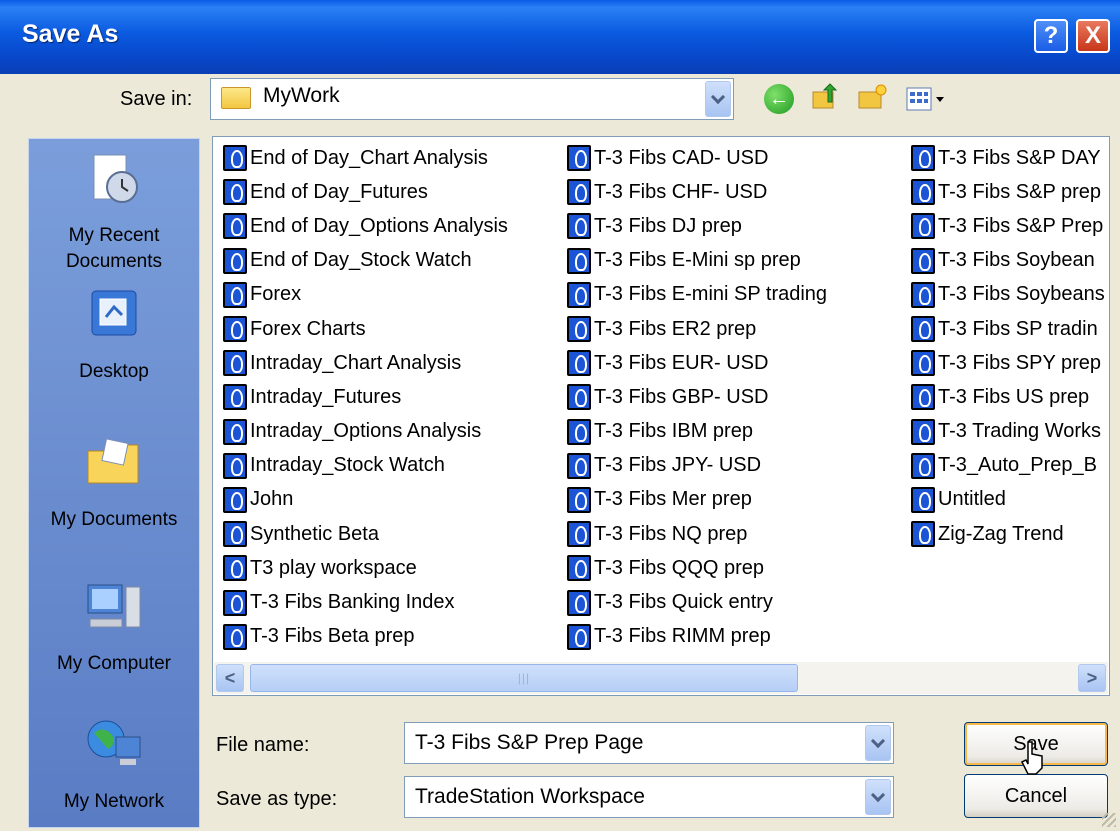 The height and width of the screenshot is (831, 1120). What do you see at coordinates (365, 397) in the screenshot?
I see `list-item: Intraday_Futures` at bounding box center [365, 397].